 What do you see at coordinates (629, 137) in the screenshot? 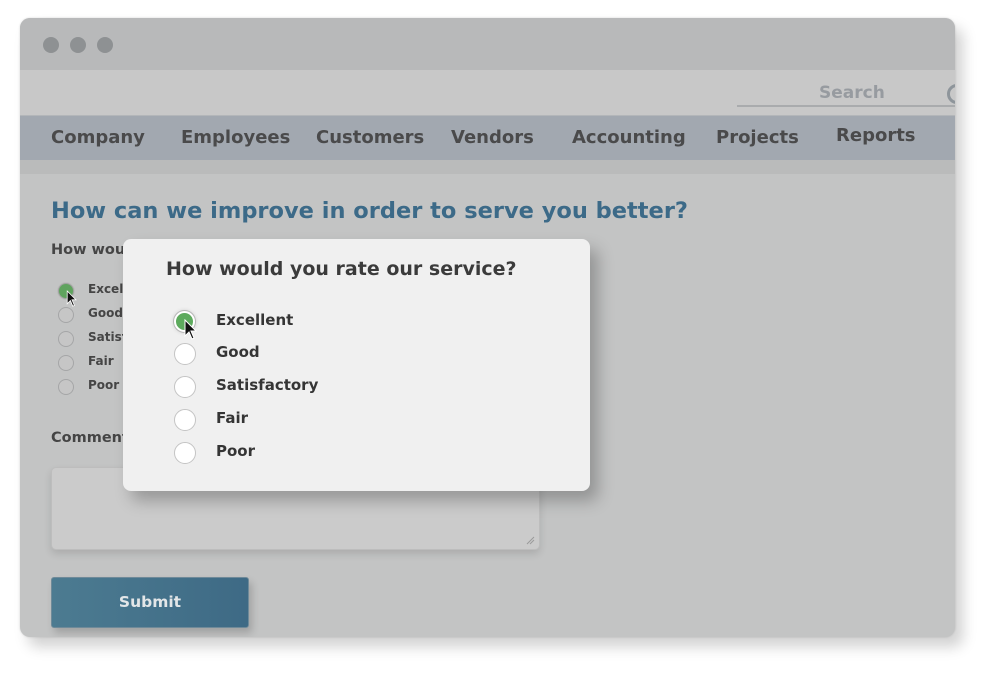
I see `nav-item-accounting: Accounting` at bounding box center [629, 137].